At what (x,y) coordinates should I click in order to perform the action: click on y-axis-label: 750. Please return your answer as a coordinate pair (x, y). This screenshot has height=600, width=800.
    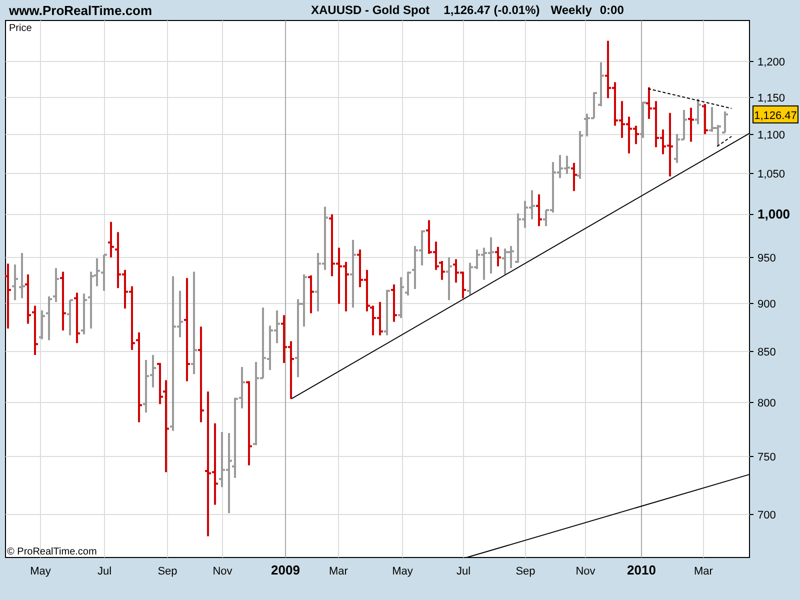
    Looking at the image, I should click on (767, 458).